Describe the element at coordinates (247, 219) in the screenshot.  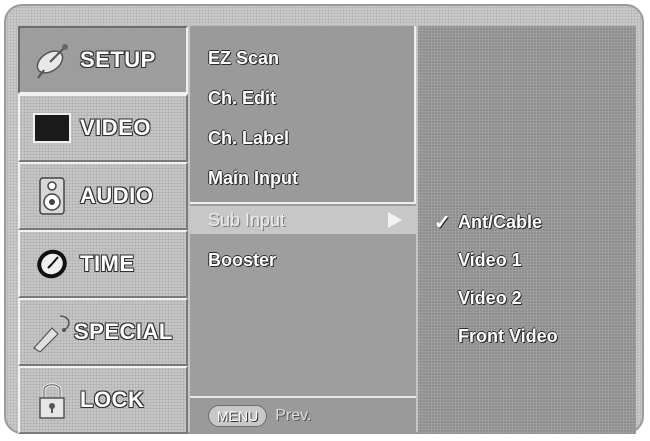
I see `menu-item-label: Sub Input` at that location.